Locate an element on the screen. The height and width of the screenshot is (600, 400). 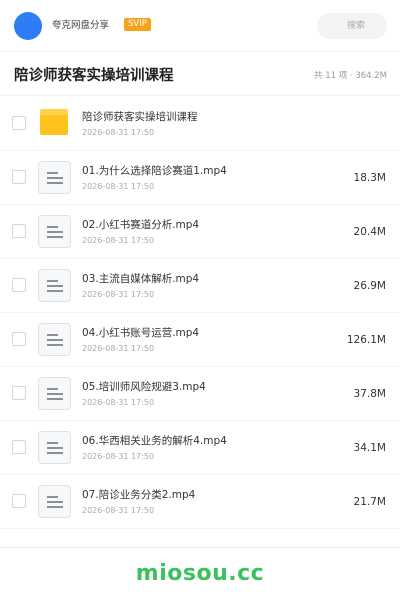
file-size: 21.7M is located at coordinates (369, 502).